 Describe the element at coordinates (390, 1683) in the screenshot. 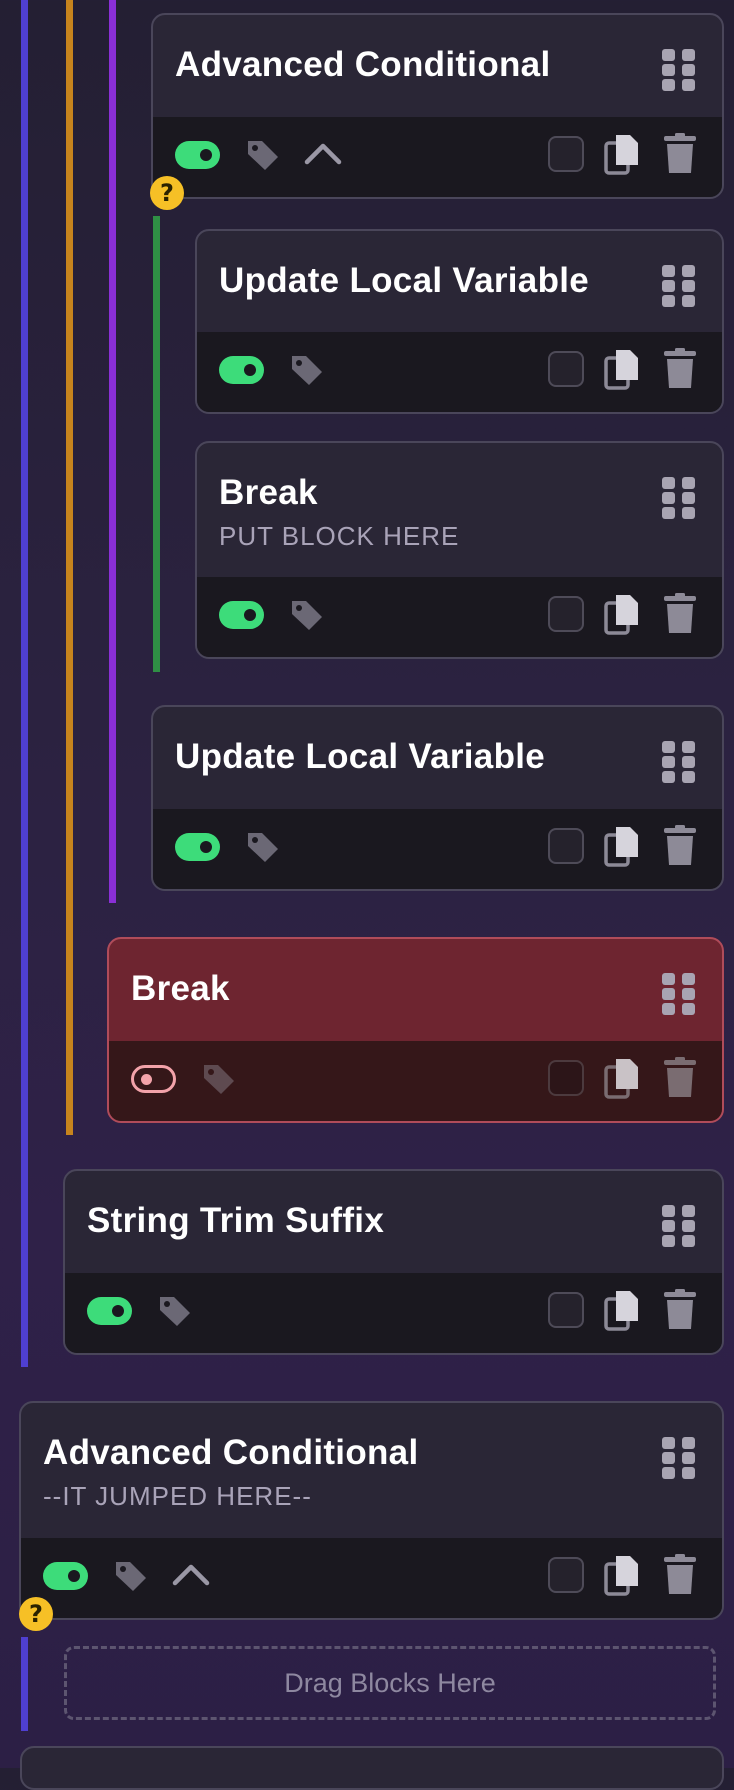

I see `drag-blocks-dropzone: Drag Blocks Here` at that location.